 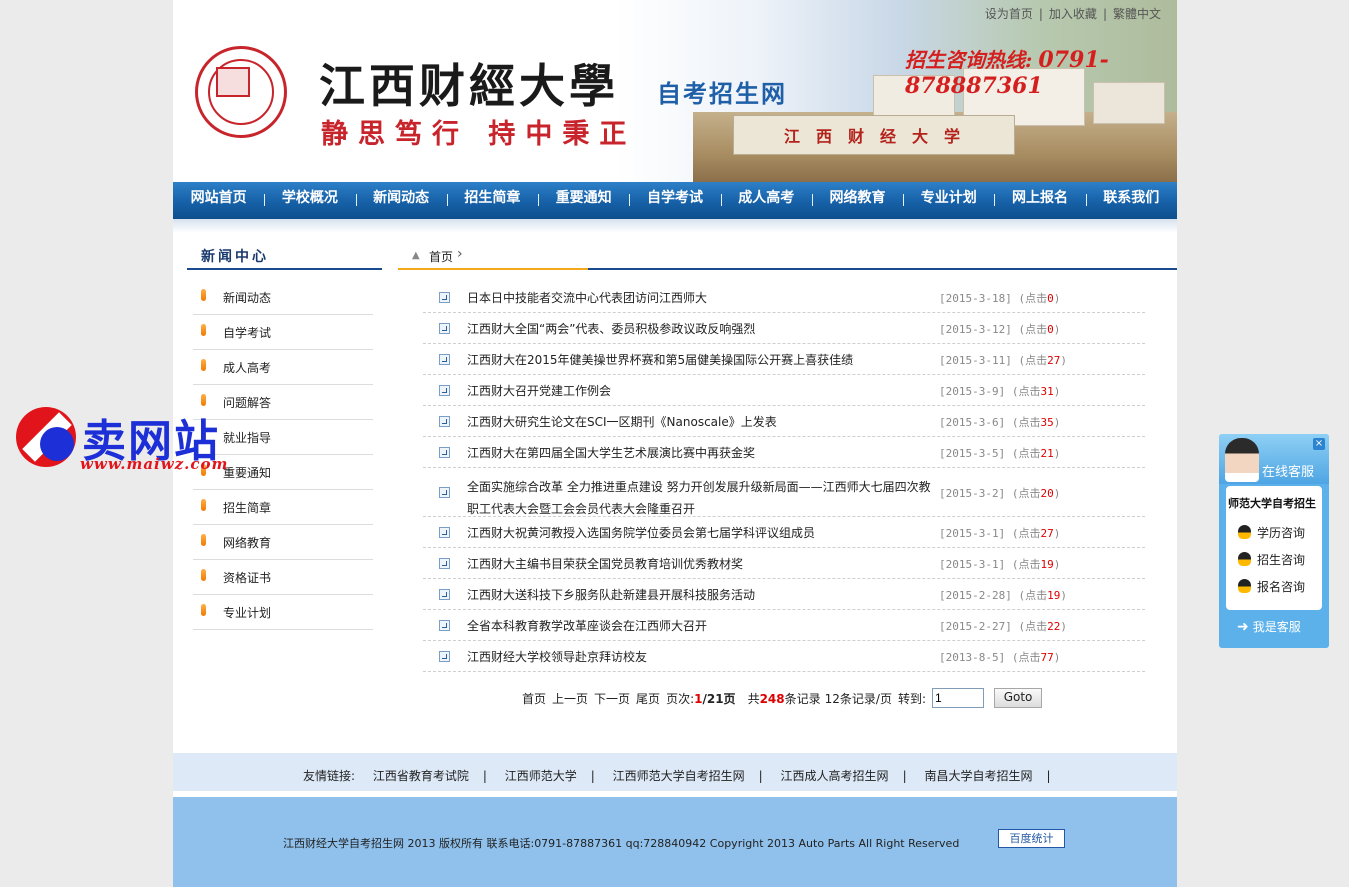 I want to click on news-title: 江西财大召开党建工作例会, so click(x=702, y=391).